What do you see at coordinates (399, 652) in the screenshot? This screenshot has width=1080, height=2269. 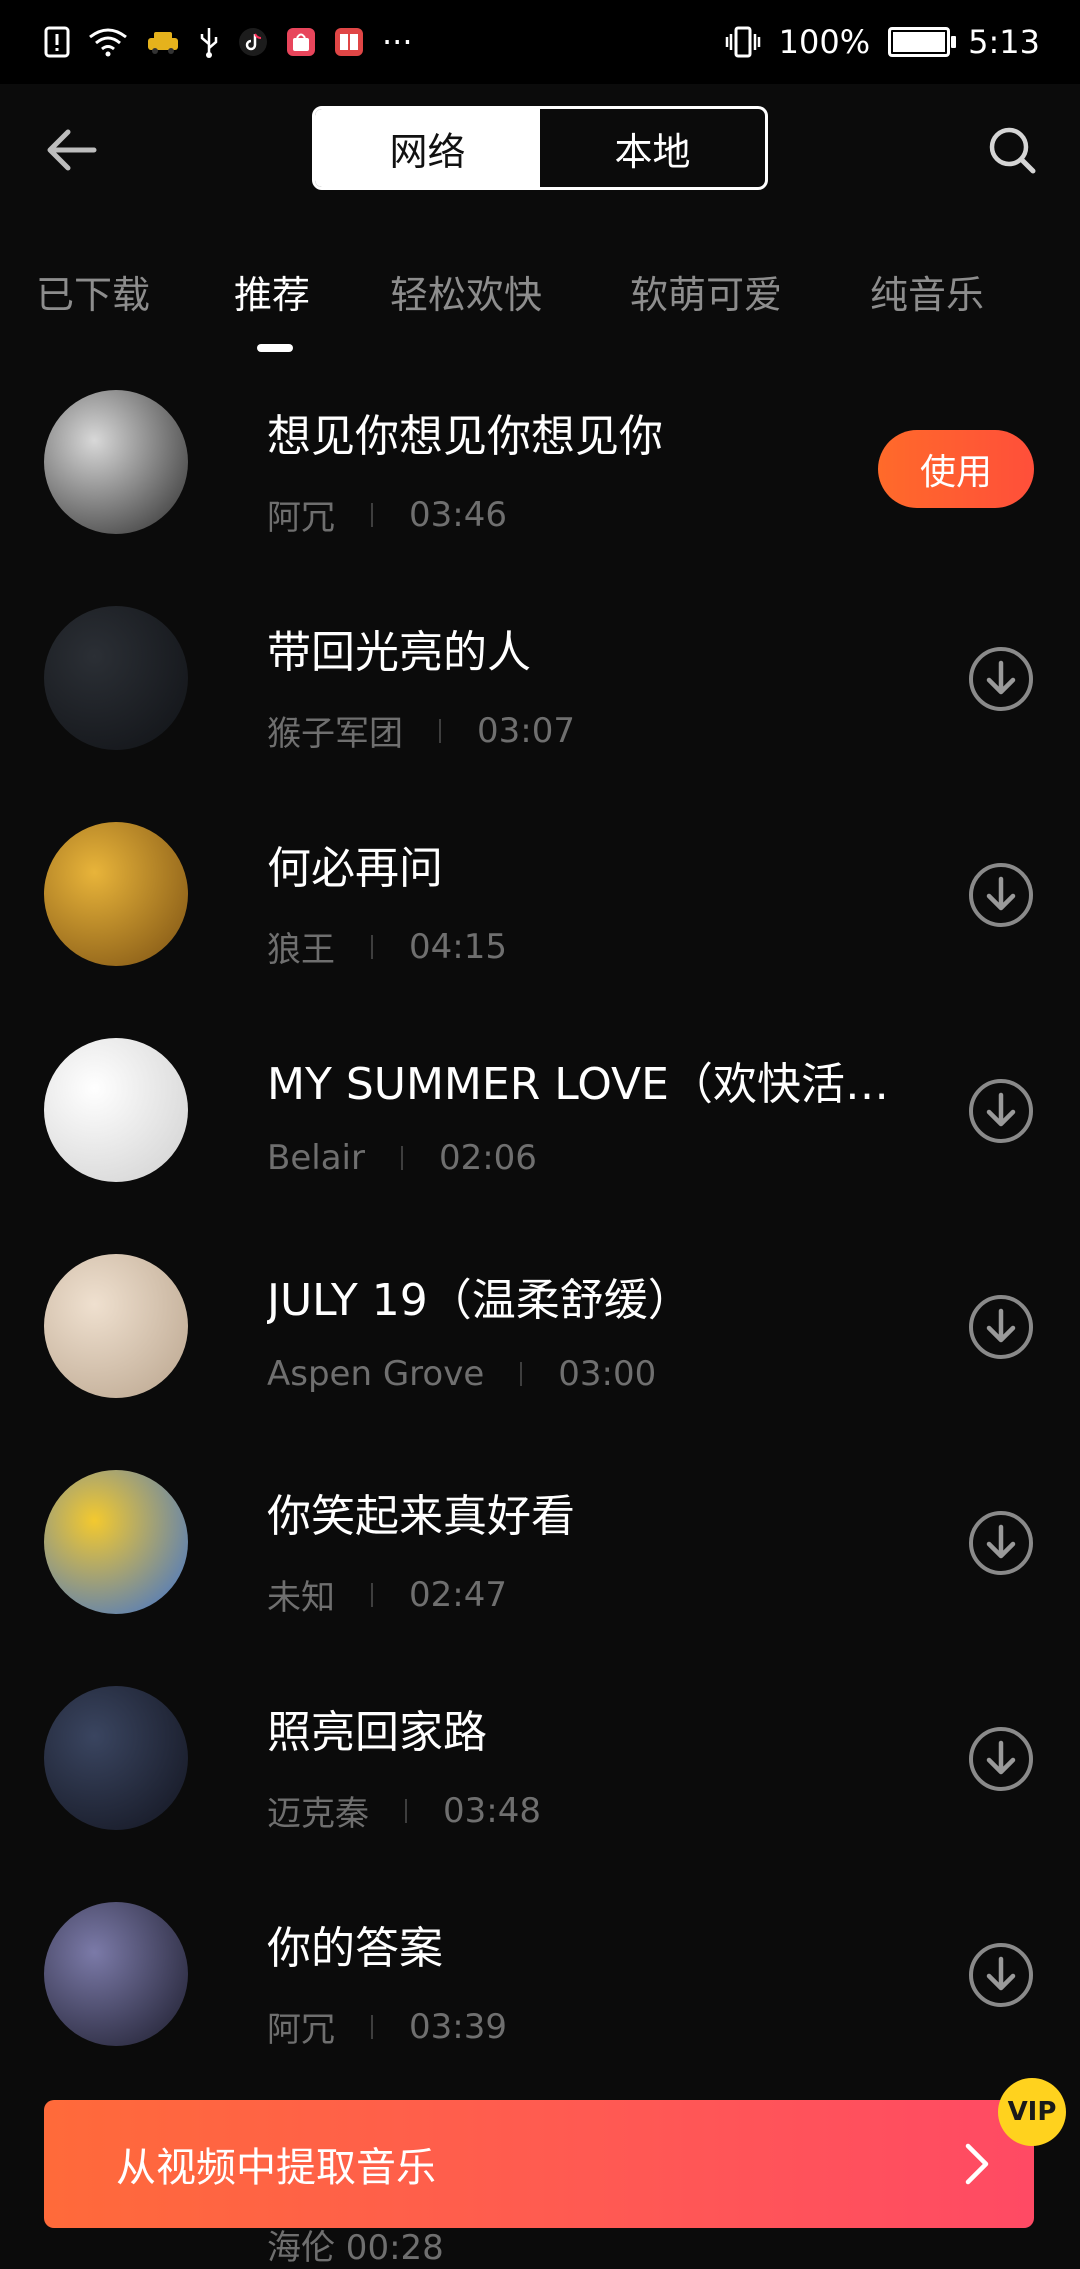 I see `song-title: 带回光亮的人` at bounding box center [399, 652].